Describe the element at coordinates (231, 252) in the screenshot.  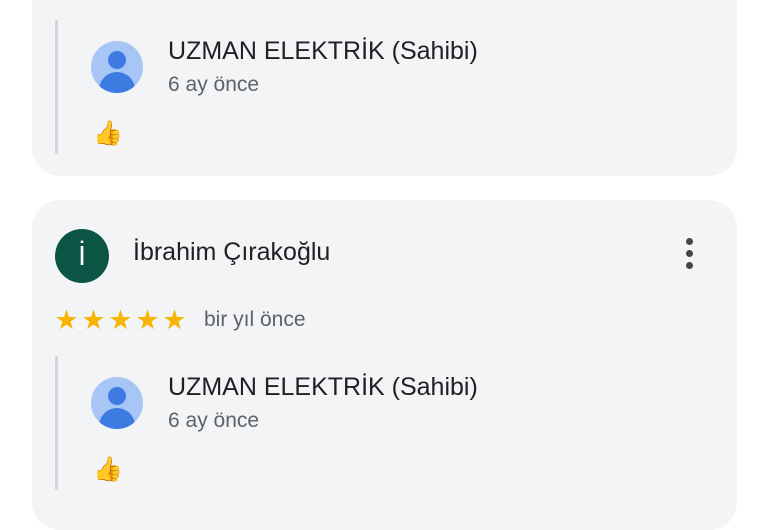
I see `reviewer-name: İbrahim Çırakoğlu` at that location.